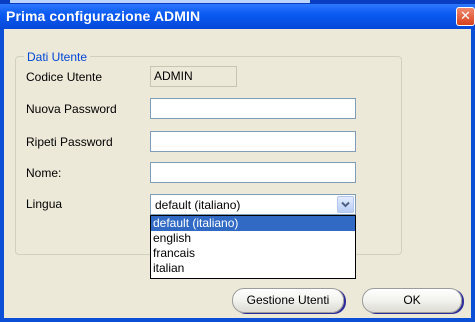 This screenshot has width=475, height=322. Describe the element at coordinates (71, 109) in the screenshot. I see `new-password-label: Nuova Password` at that location.